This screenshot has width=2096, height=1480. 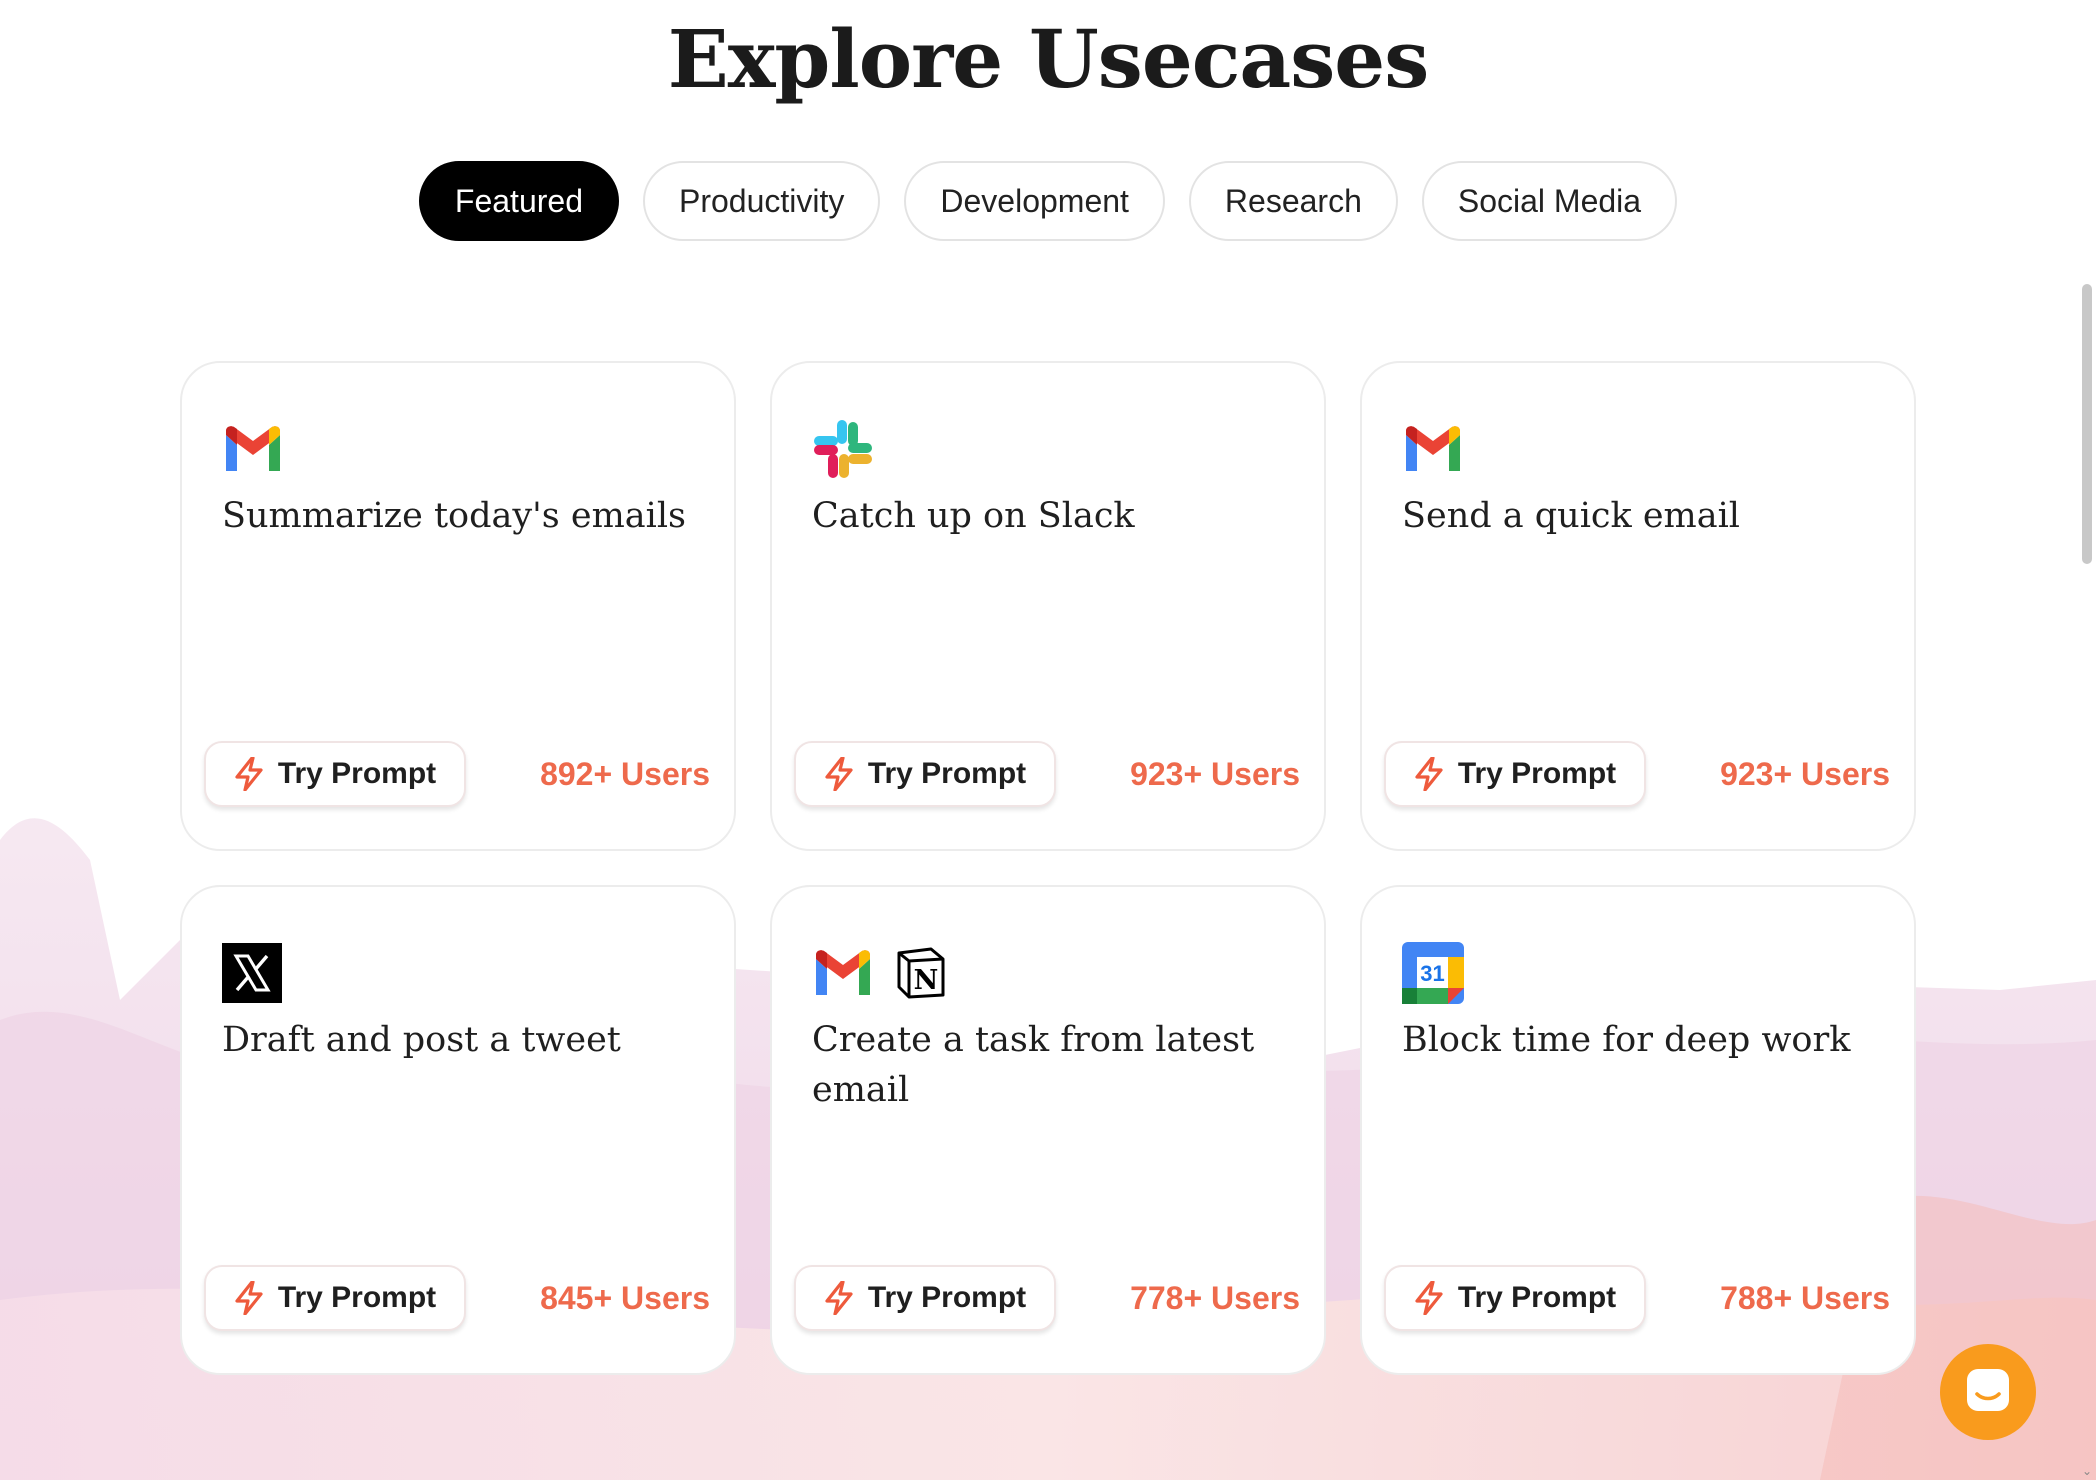 I want to click on tab-research: Research, so click(x=1293, y=201).